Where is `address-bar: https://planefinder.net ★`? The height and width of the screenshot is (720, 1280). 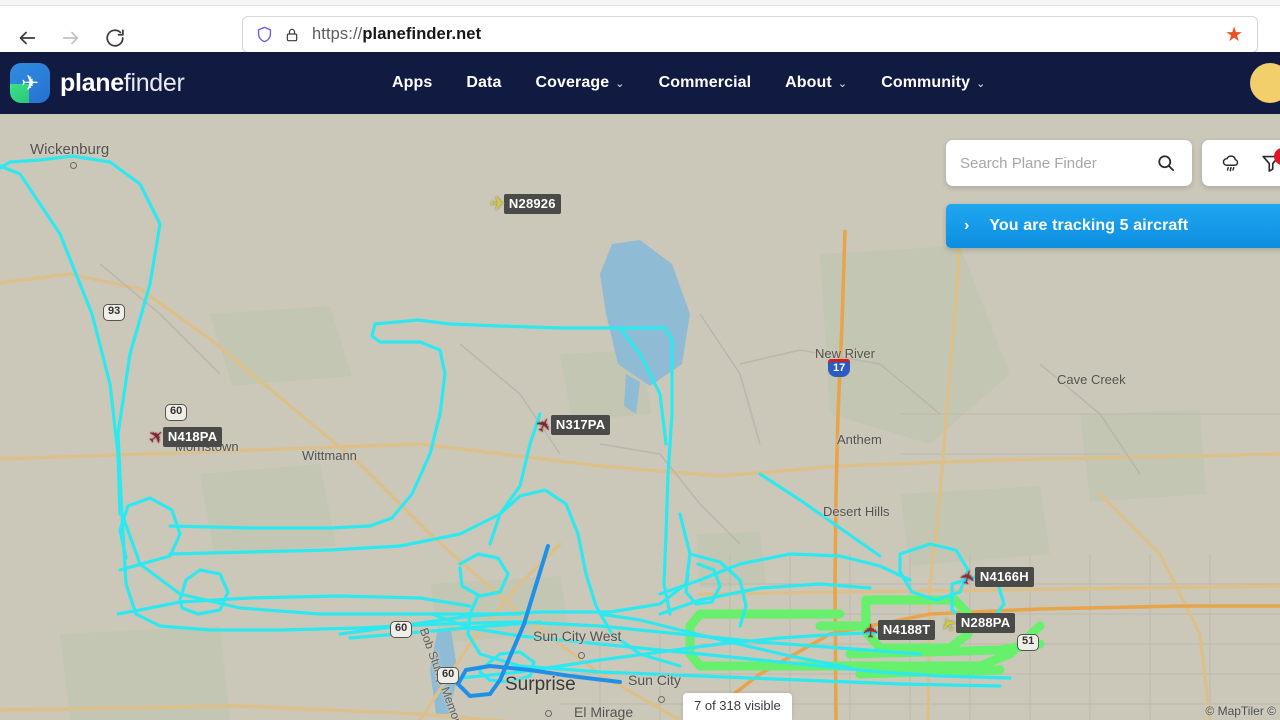
address-bar: https://planefinder.net ★ is located at coordinates (750, 34).